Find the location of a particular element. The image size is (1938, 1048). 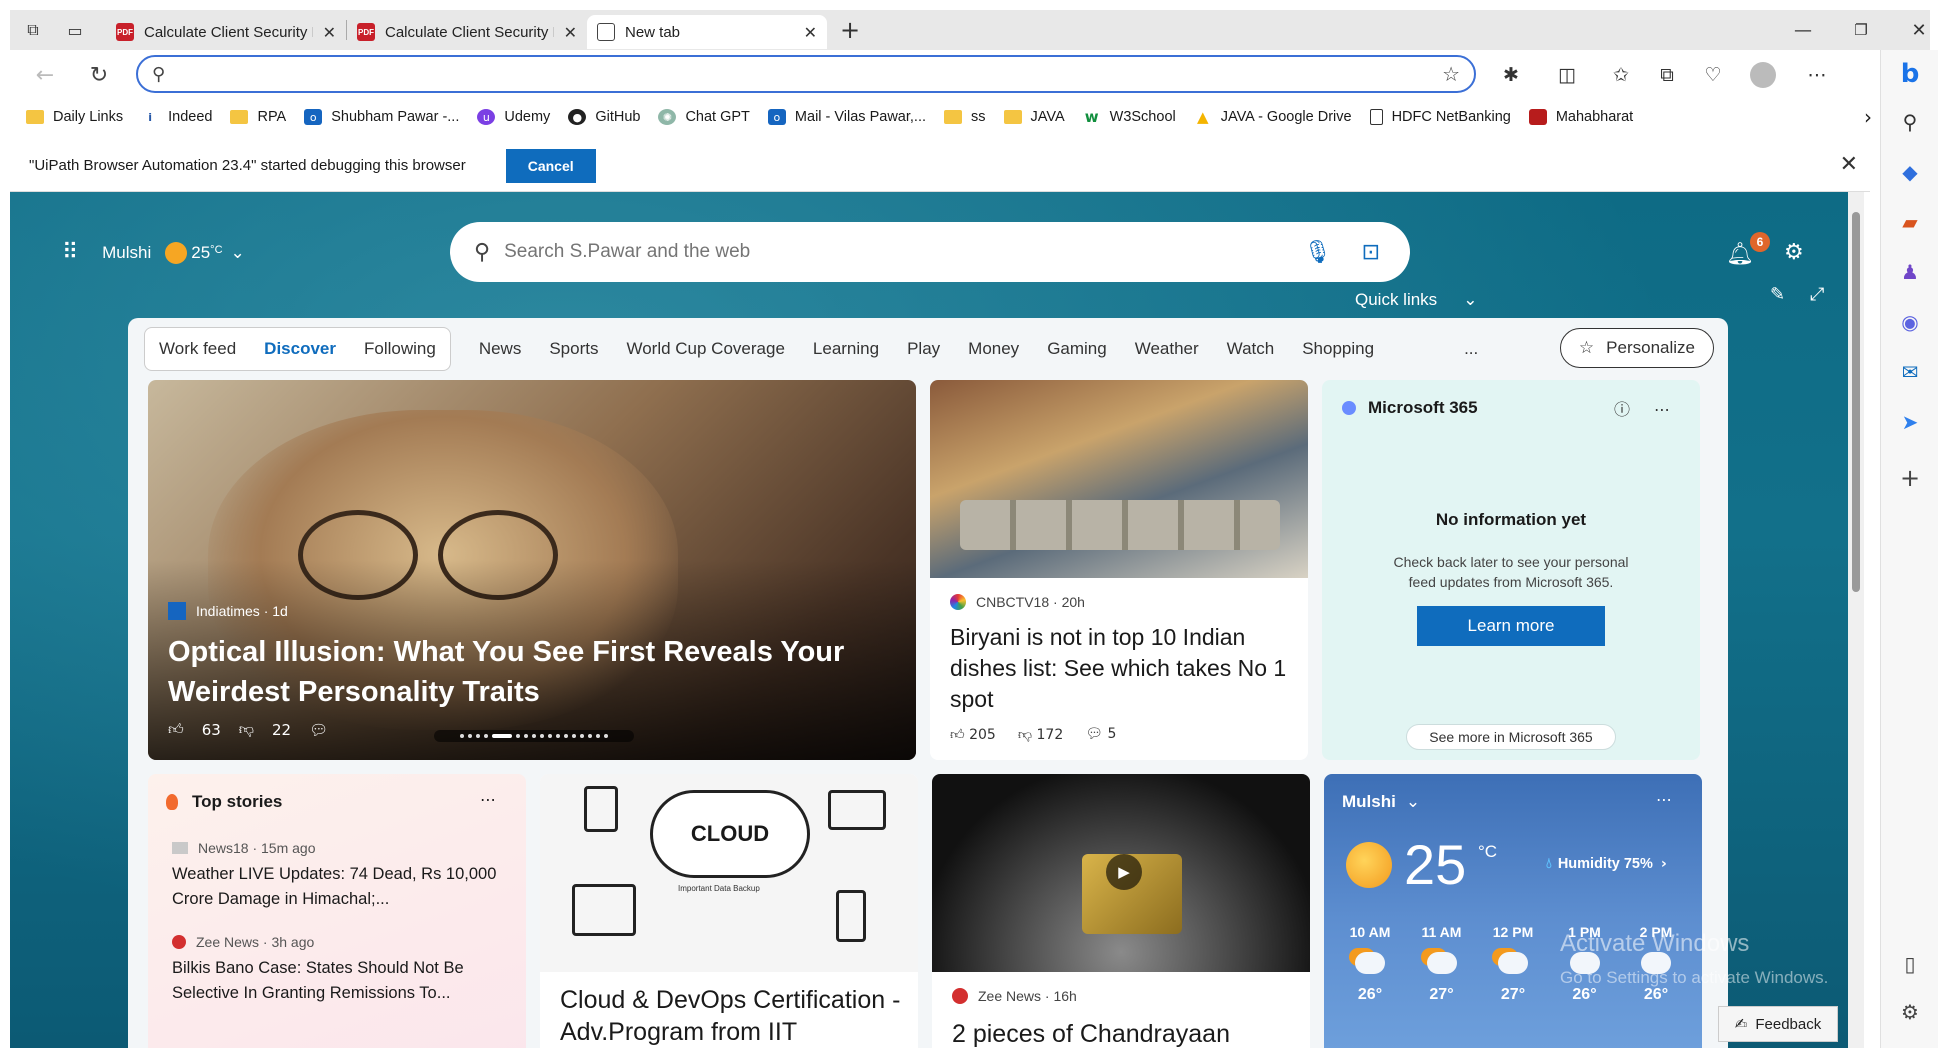

learn-more-button: Learn more is located at coordinates (1511, 626).